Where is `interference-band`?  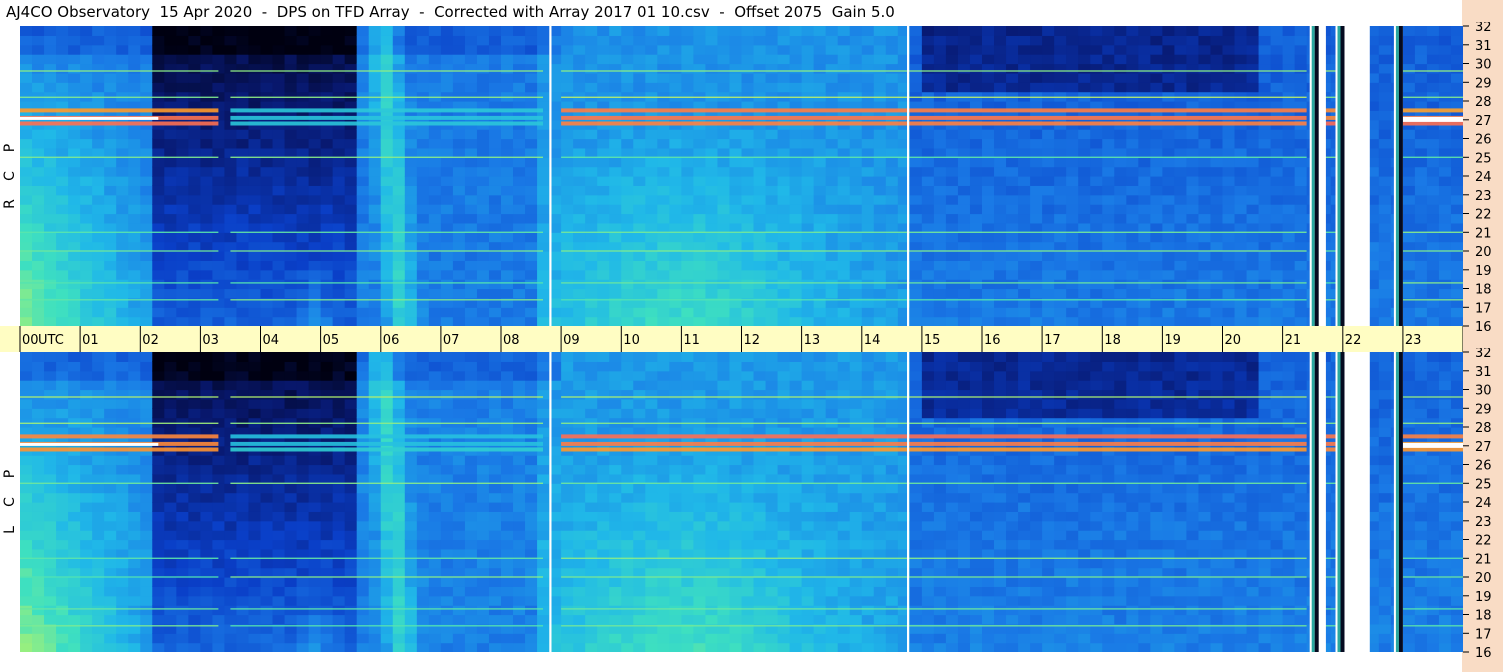
interference-band is located at coordinates (934, 157).